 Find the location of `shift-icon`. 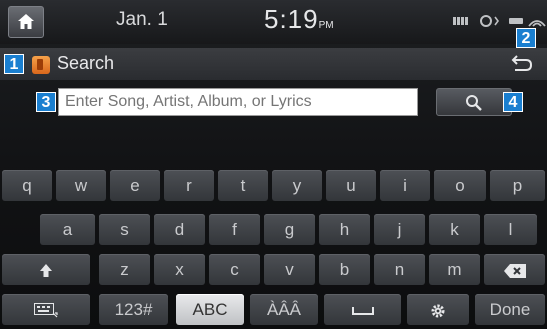

shift-icon is located at coordinates (46, 271).